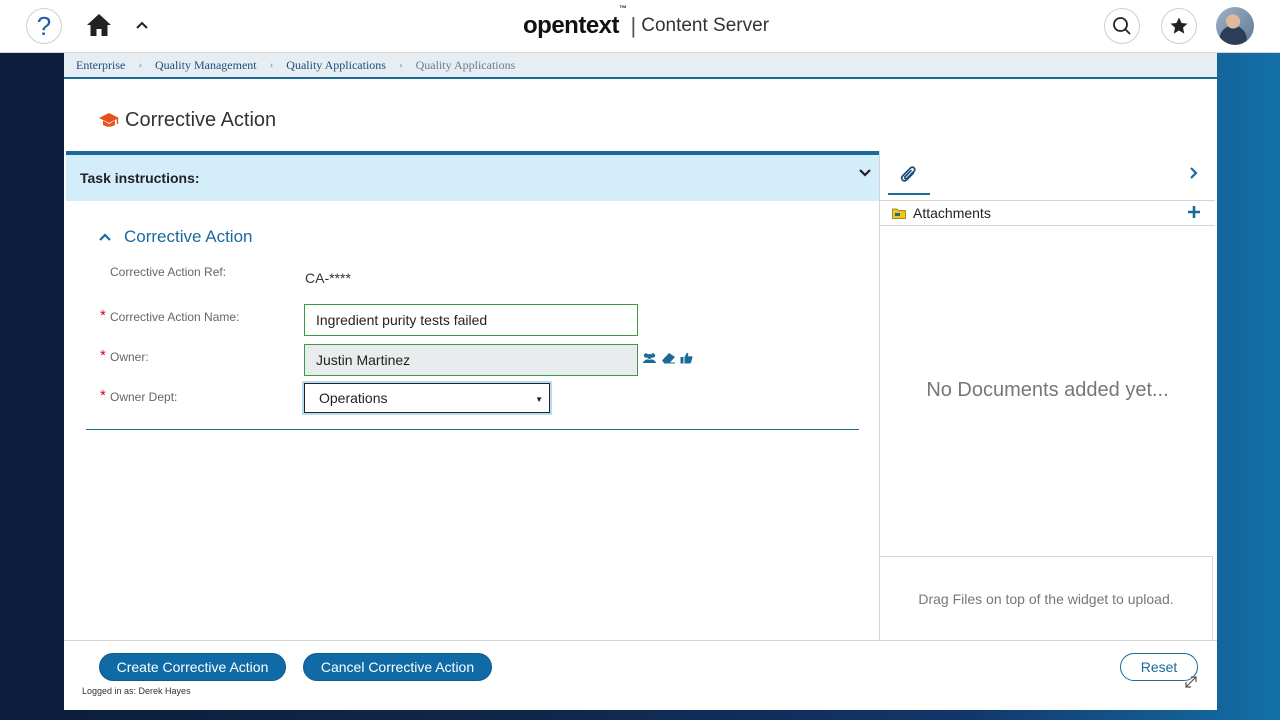 The height and width of the screenshot is (720, 1280). I want to click on help-button: ?, so click(44, 26).